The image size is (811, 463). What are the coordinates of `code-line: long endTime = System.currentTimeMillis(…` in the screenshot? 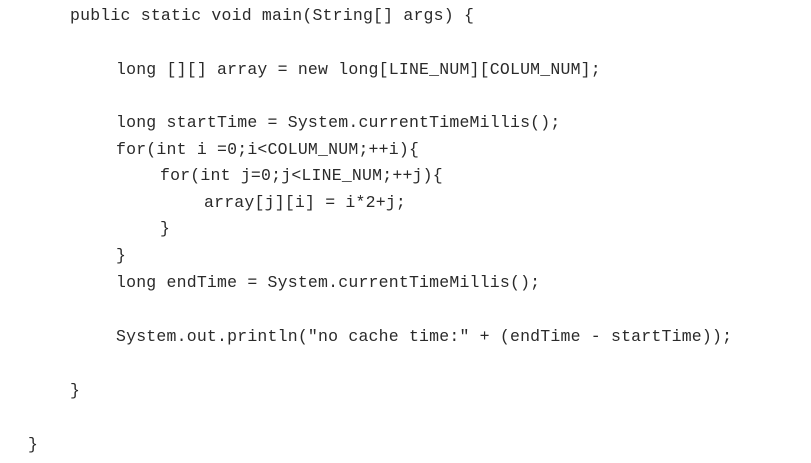 It's located at (328, 282).